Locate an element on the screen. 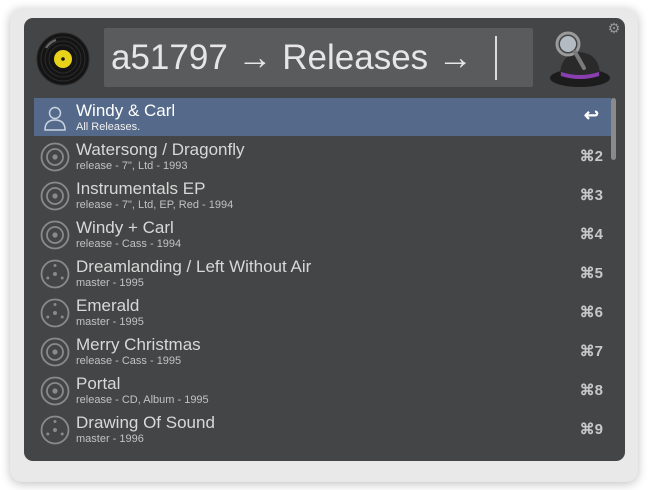  result-title: Drawing Of Sound is located at coordinates (145, 422).